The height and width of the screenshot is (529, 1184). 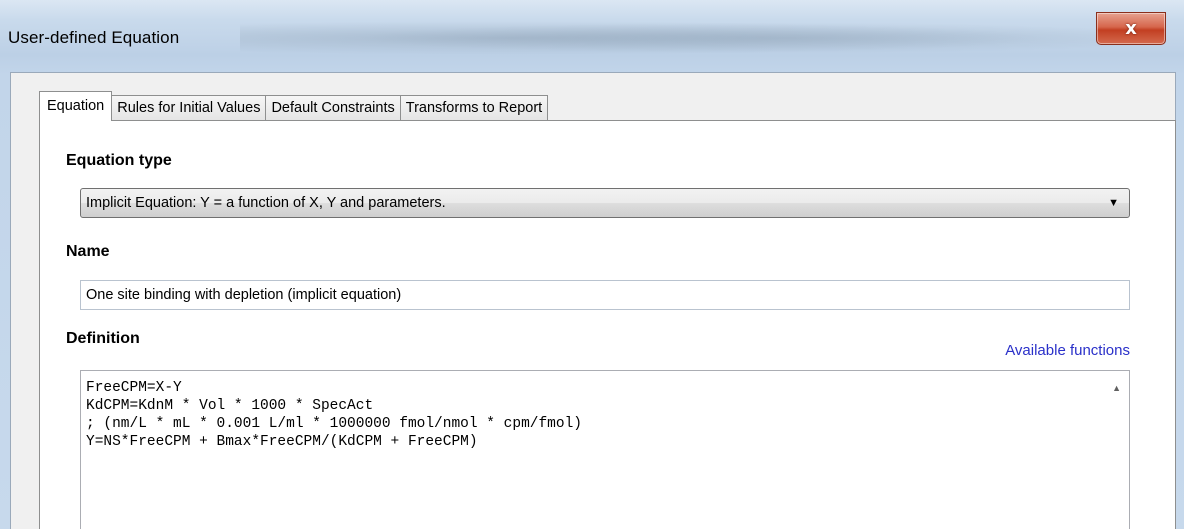 I want to click on equation-type-heading: Equation type, so click(x=119, y=160).